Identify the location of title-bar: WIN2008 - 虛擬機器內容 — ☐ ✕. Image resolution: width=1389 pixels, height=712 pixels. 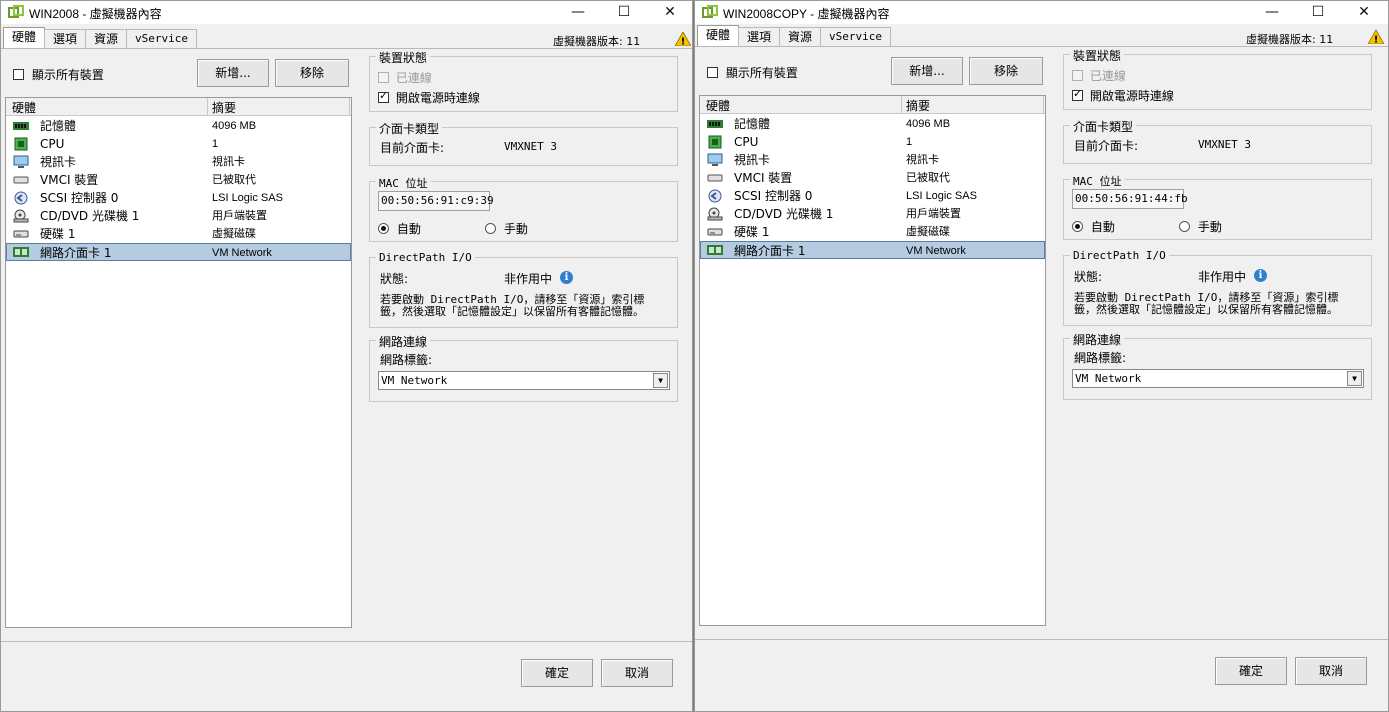
(346, 13).